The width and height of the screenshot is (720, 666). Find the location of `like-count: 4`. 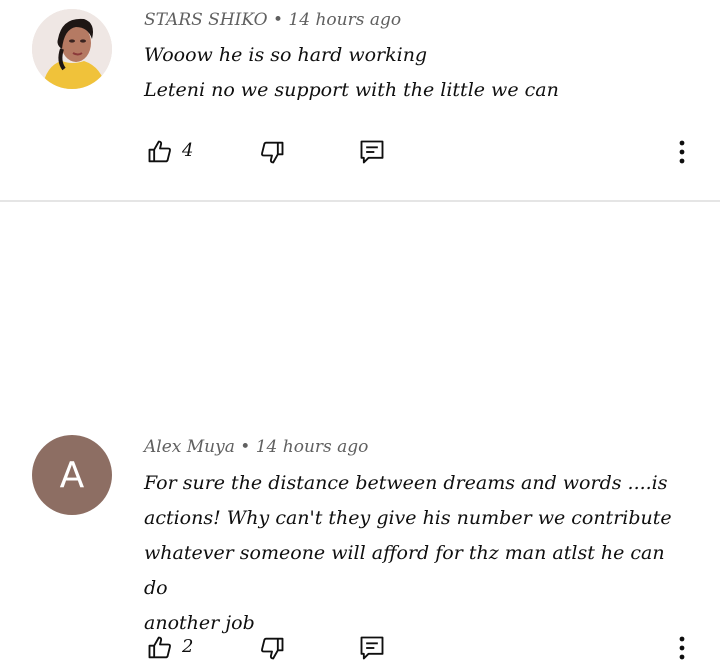

like-count: 4 is located at coordinates (188, 150).